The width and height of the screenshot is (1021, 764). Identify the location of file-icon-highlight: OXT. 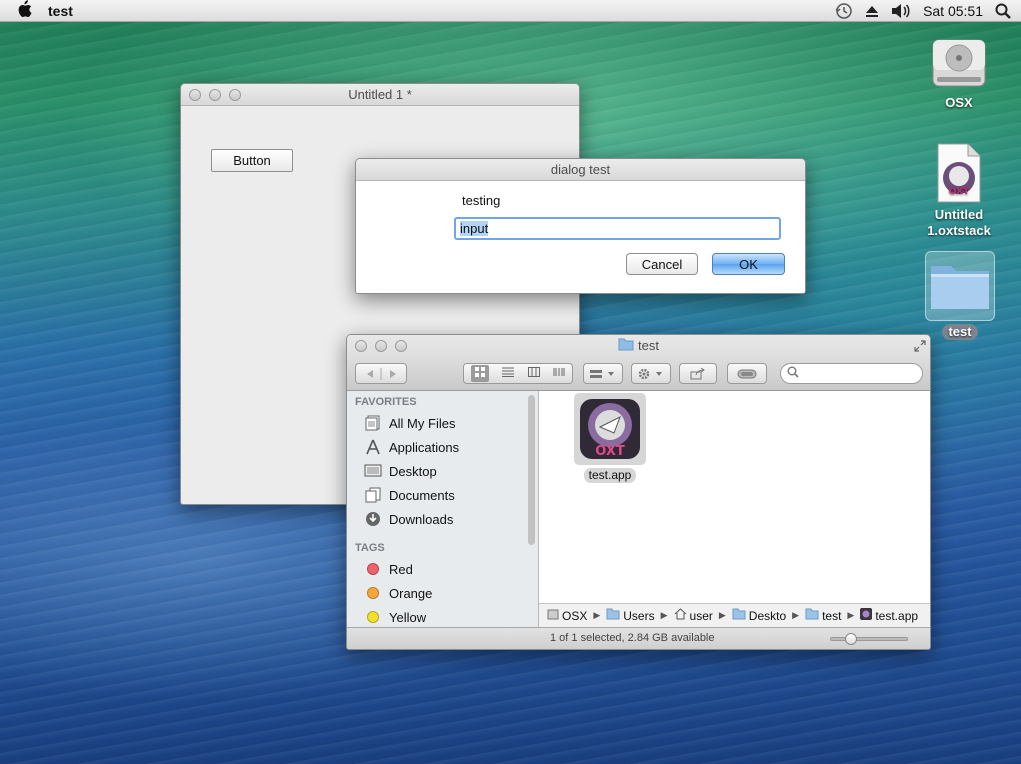
(610, 429).